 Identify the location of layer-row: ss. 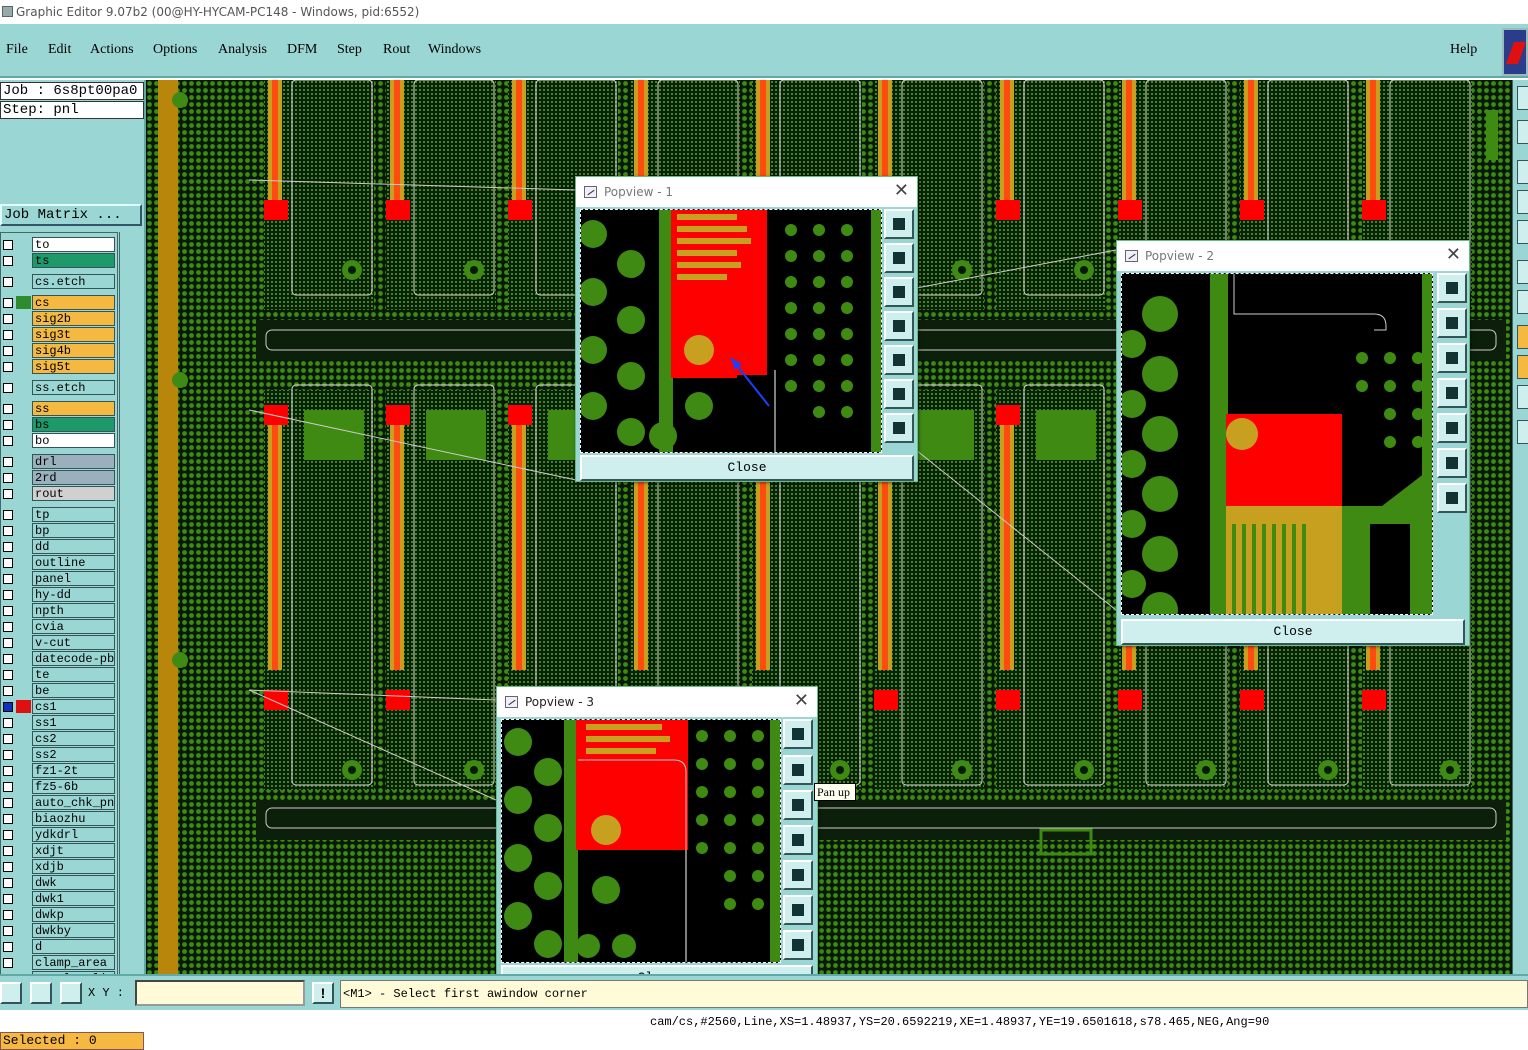
(59, 408).